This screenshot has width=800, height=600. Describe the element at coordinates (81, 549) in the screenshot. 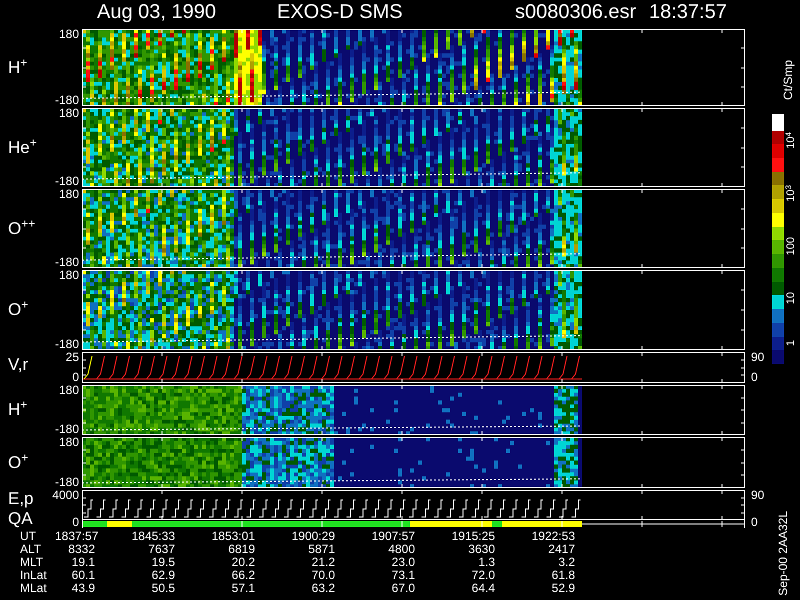

I see `table-cell-text: 8332` at that location.